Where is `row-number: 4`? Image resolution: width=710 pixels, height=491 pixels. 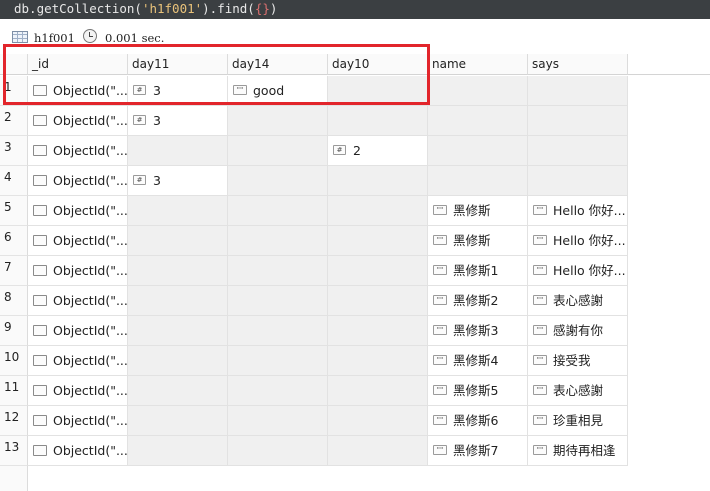 row-number: 4 is located at coordinates (14, 181).